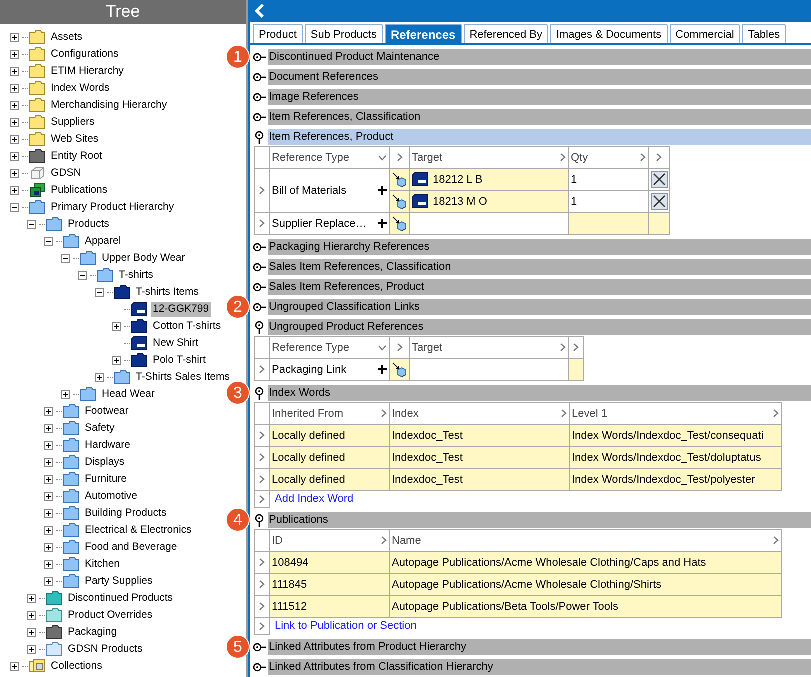 The height and width of the screenshot is (677, 811). What do you see at coordinates (76, 156) in the screenshot?
I see `tree-item: Entity Root` at bounding box center [76, 156].